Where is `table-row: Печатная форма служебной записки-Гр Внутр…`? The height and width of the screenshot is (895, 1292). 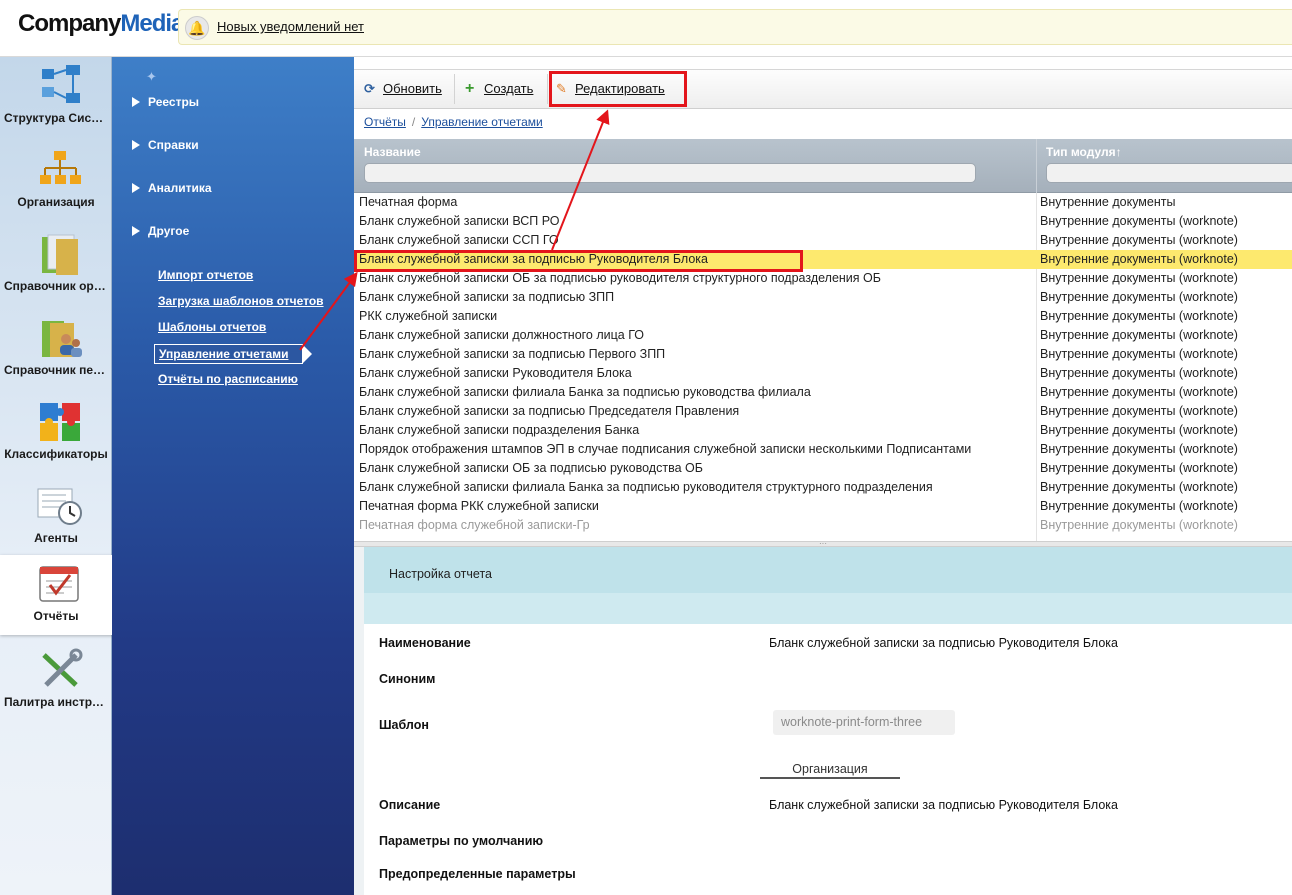
table-row: Печатная форма служебной записки-Гр Внутр… is located at coordinates (823, 525).